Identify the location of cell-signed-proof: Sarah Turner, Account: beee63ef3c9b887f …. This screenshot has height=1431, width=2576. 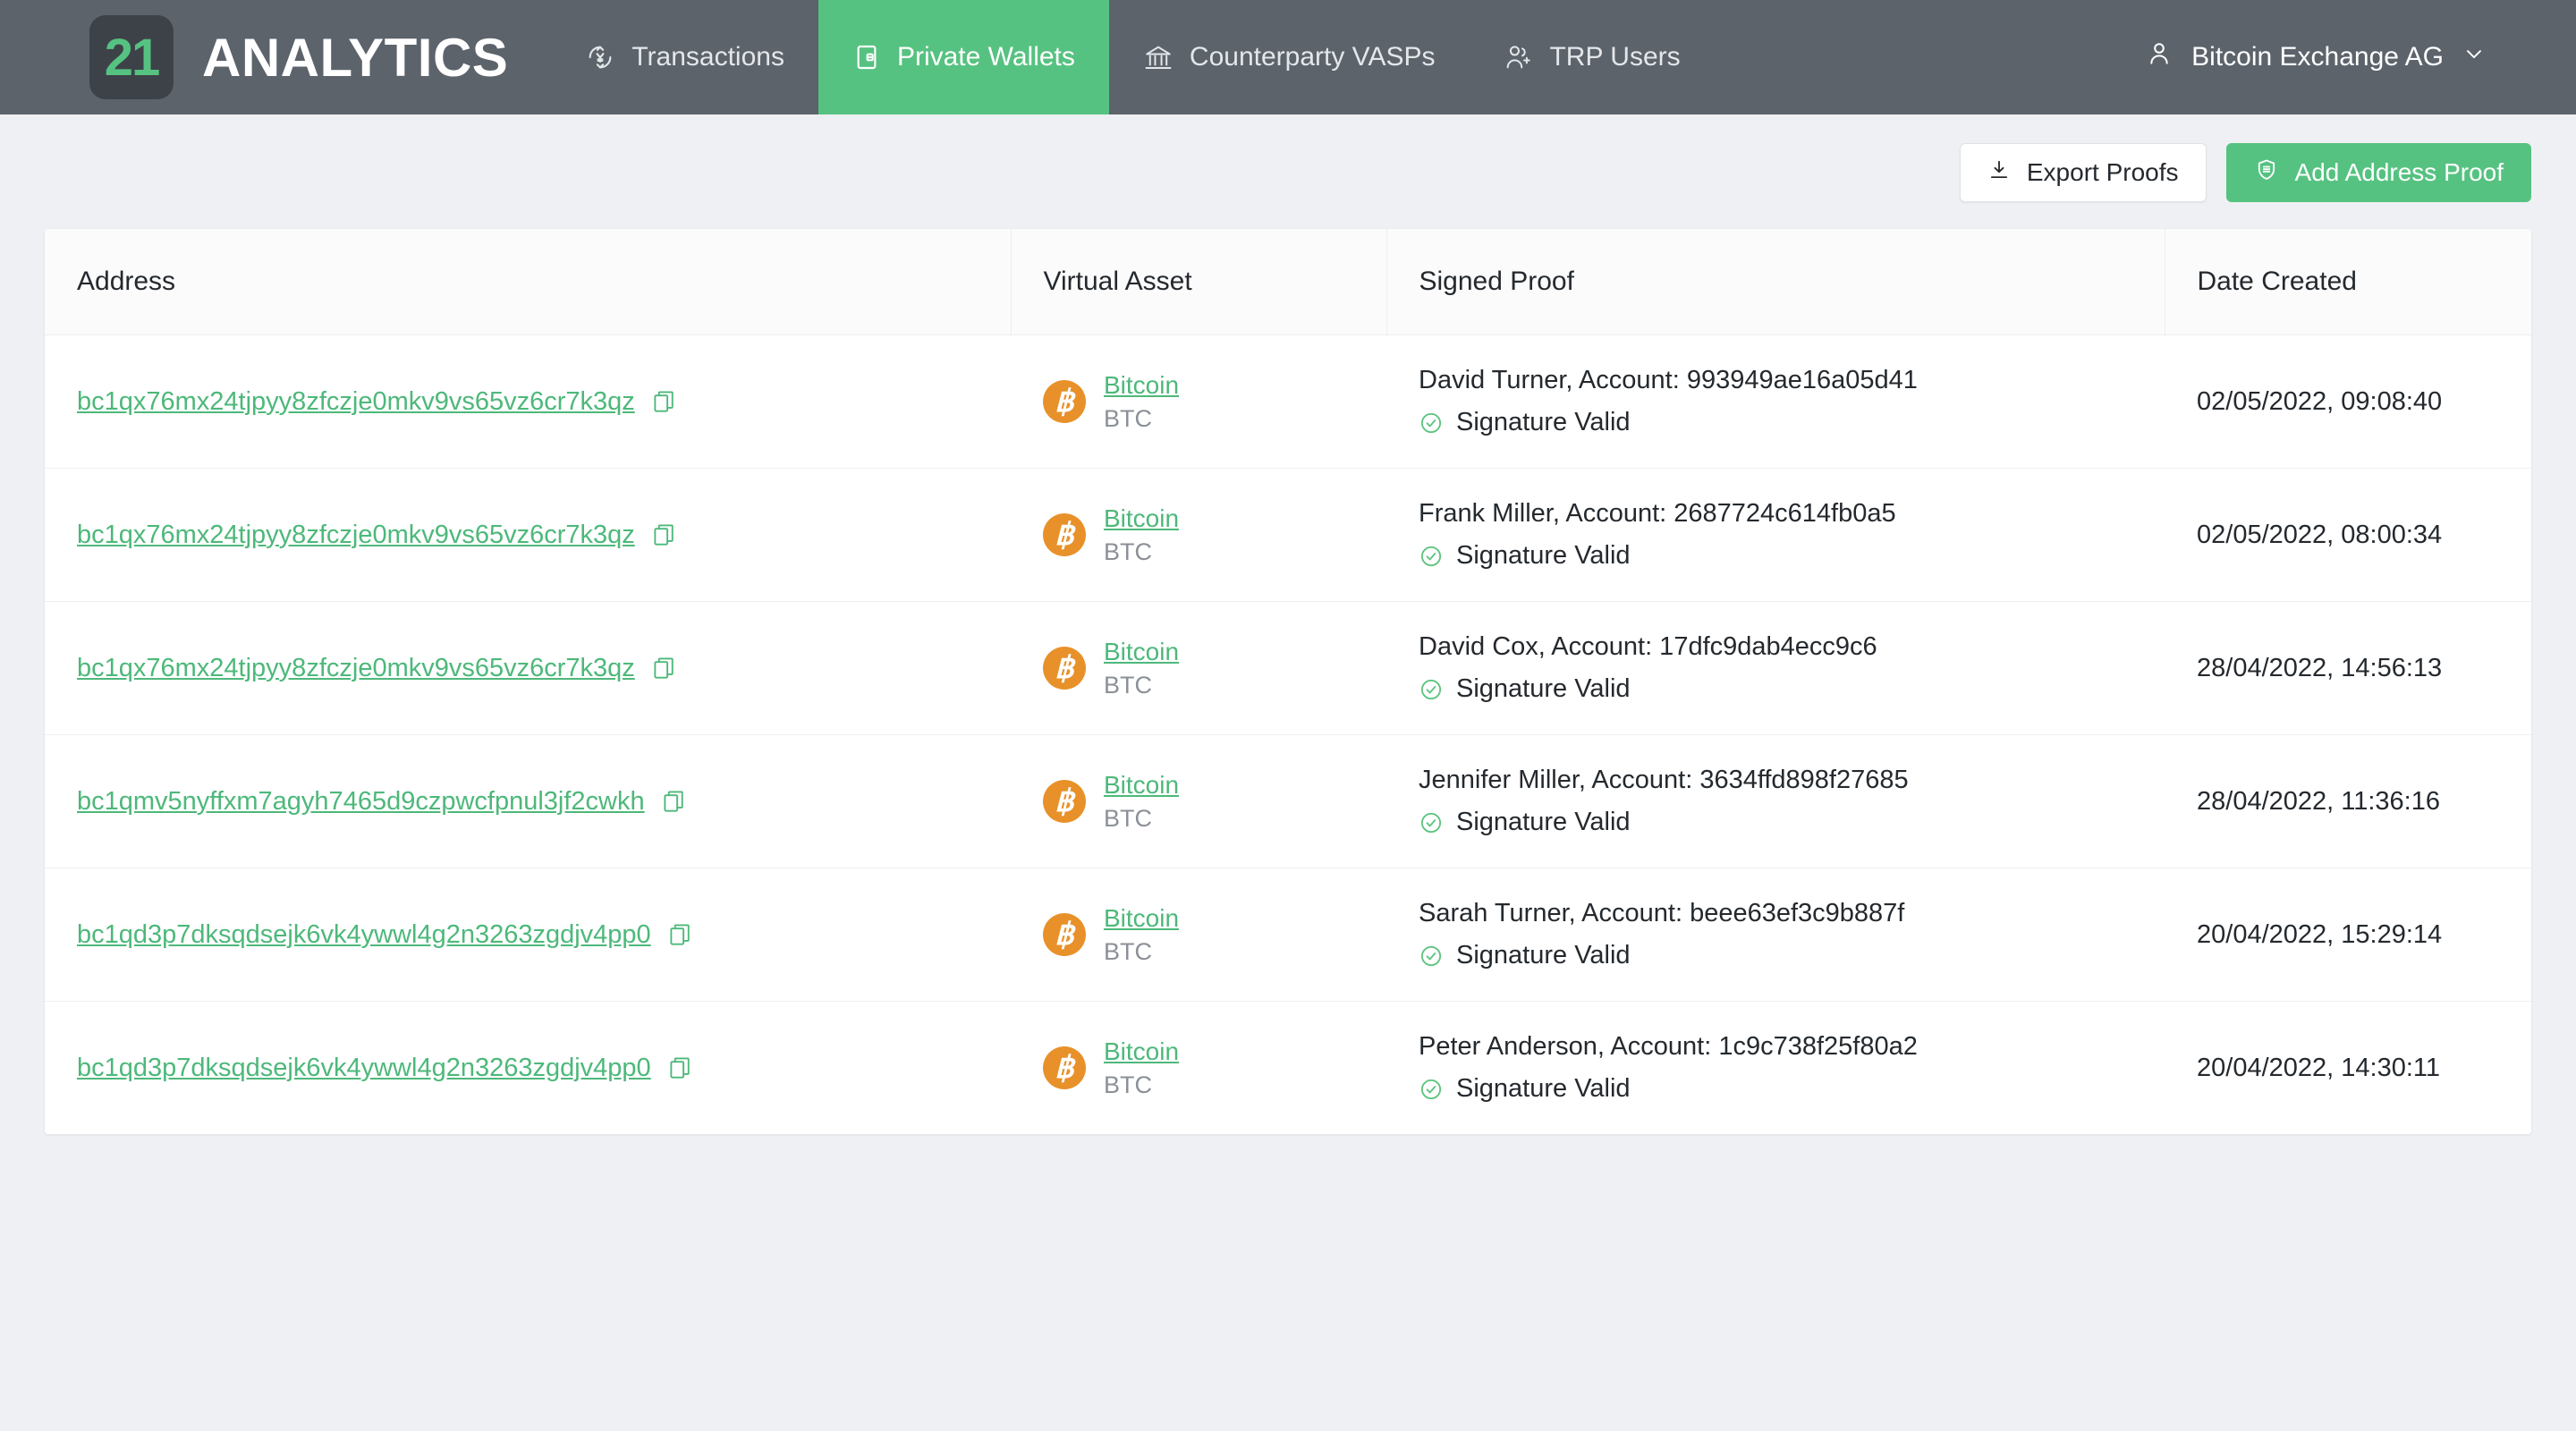
(1775, 935).